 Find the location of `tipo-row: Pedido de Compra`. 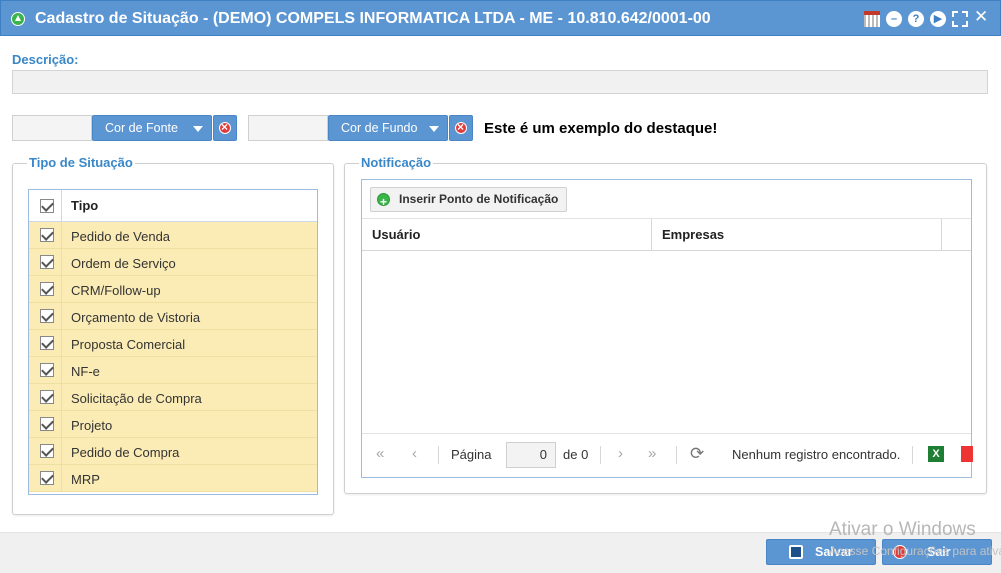

tipo-row: Pedido de Compra is located at coordinates (173, 451).